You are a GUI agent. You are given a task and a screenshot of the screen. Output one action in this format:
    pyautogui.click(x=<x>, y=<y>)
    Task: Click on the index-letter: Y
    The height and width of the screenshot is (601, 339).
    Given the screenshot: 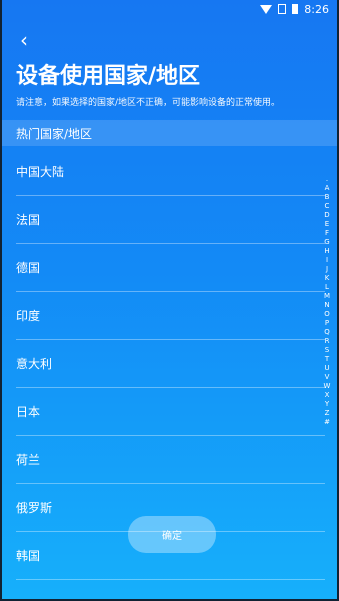 What is the action you would take?
    pyautogui.click(x=327, y=404)
    